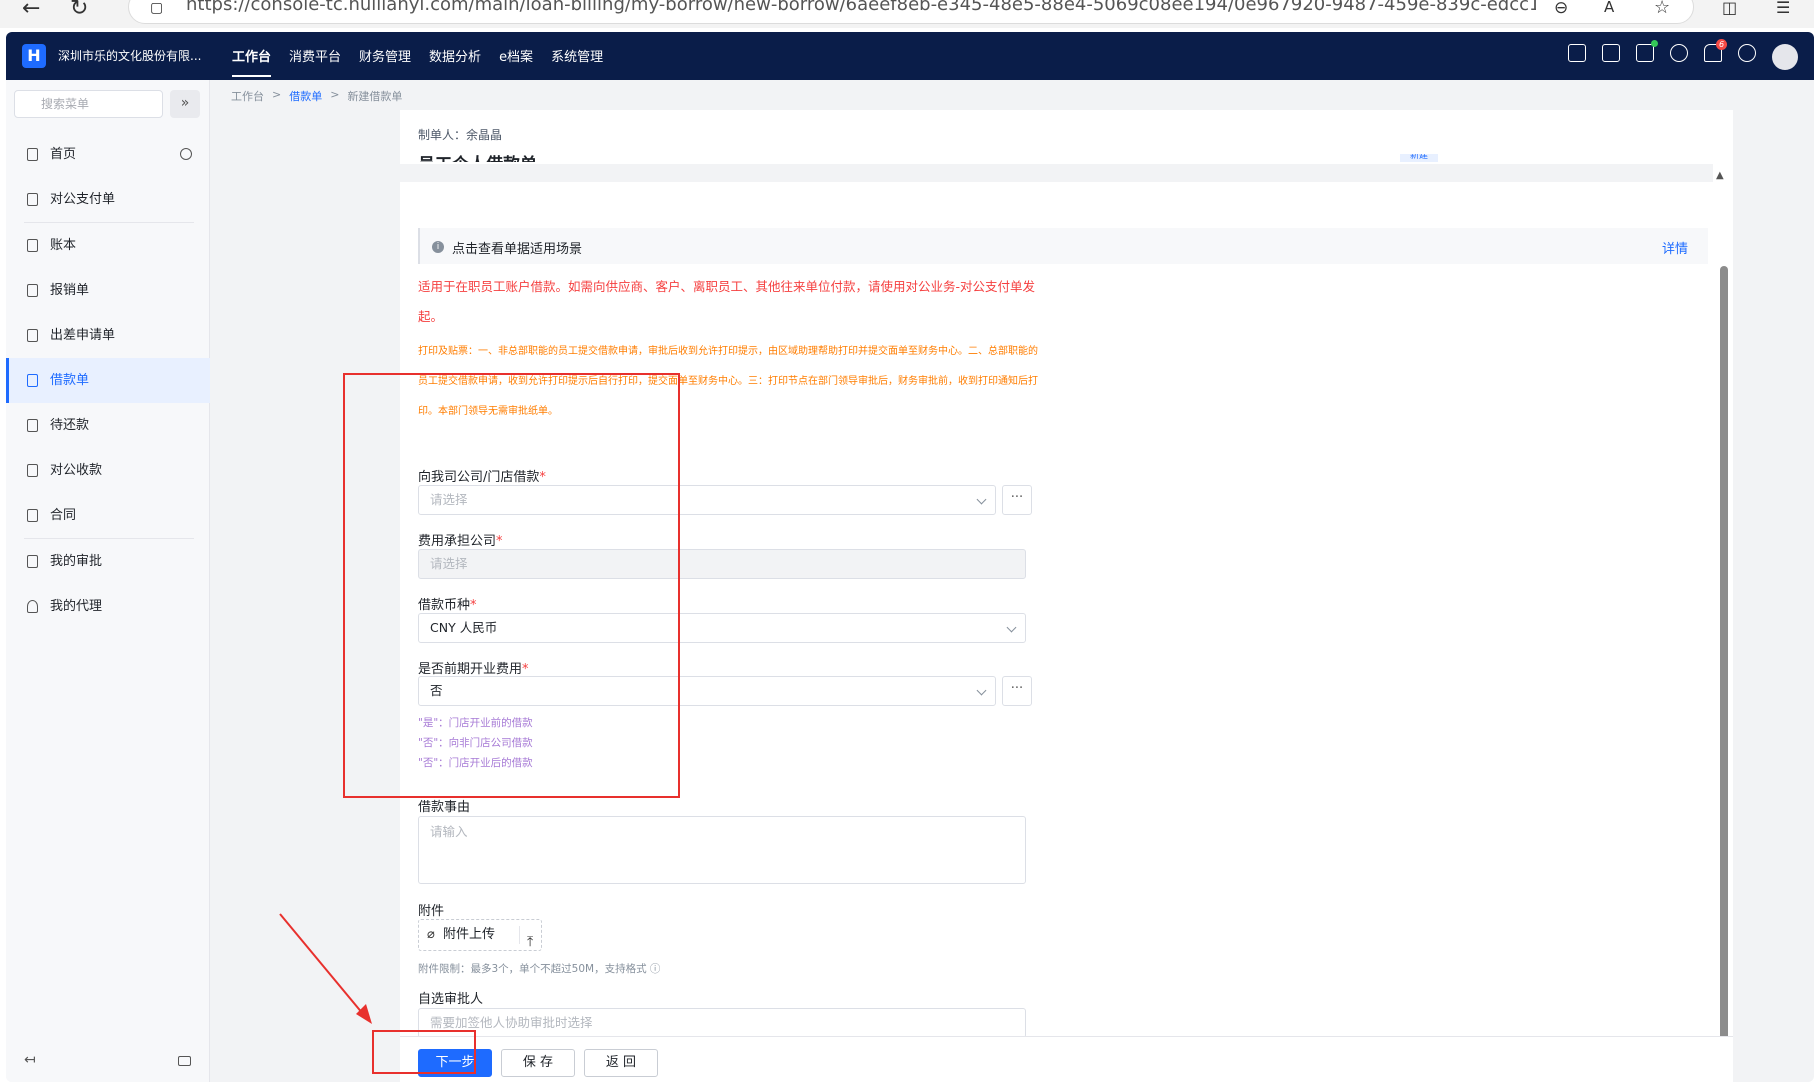 This screenshot has width=1814, height=1082. What do you see at coordinates (32, 199) in the screenshot?
I see `document-icon` at bounding box center [32, 199].